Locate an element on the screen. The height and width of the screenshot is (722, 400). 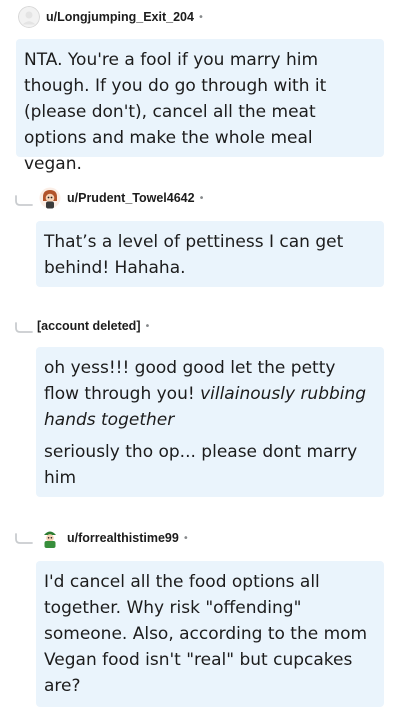
username: u/Longjumping_Exit_204 is located at coordinates (120, 17).